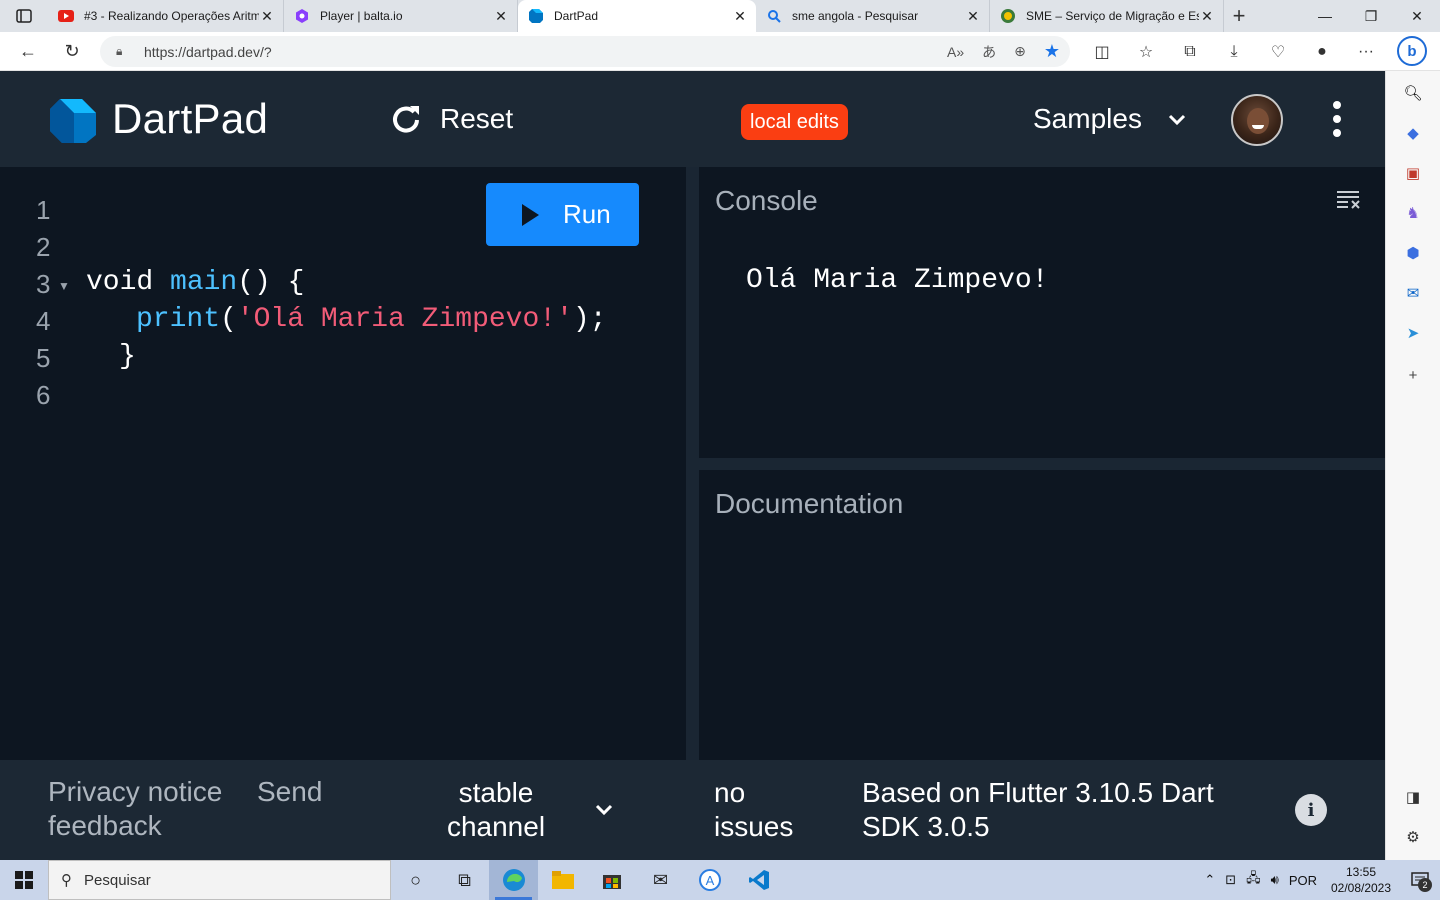 The image size is (1440, 900). I want to click on sidebar-drop-icon: ➤, so click(1413, 333).